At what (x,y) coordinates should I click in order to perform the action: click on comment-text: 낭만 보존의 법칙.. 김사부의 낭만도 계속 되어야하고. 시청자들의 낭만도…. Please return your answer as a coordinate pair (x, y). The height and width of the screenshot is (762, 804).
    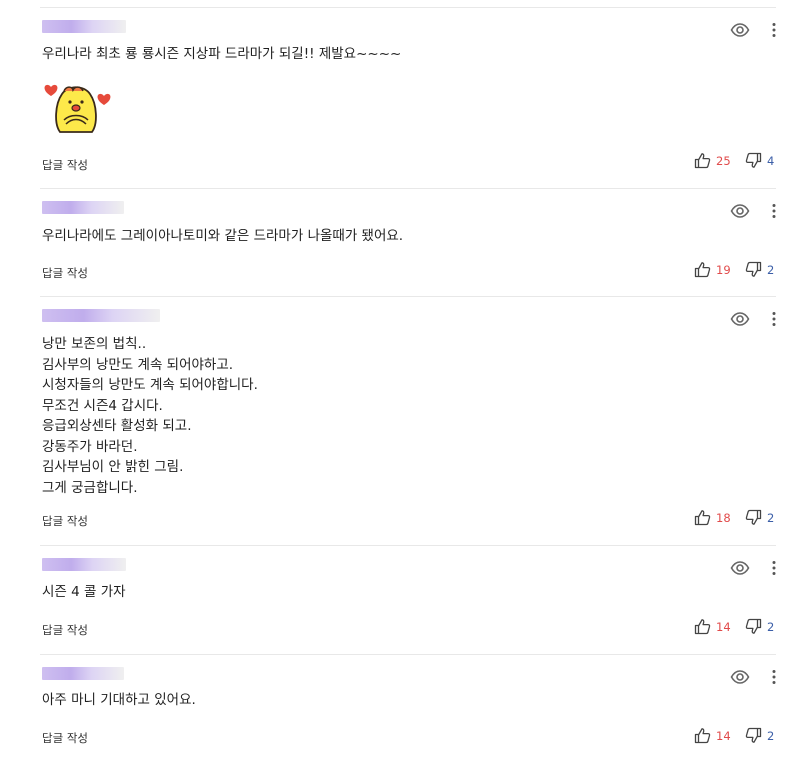
    Looking at the image, I should click on (150, 416).